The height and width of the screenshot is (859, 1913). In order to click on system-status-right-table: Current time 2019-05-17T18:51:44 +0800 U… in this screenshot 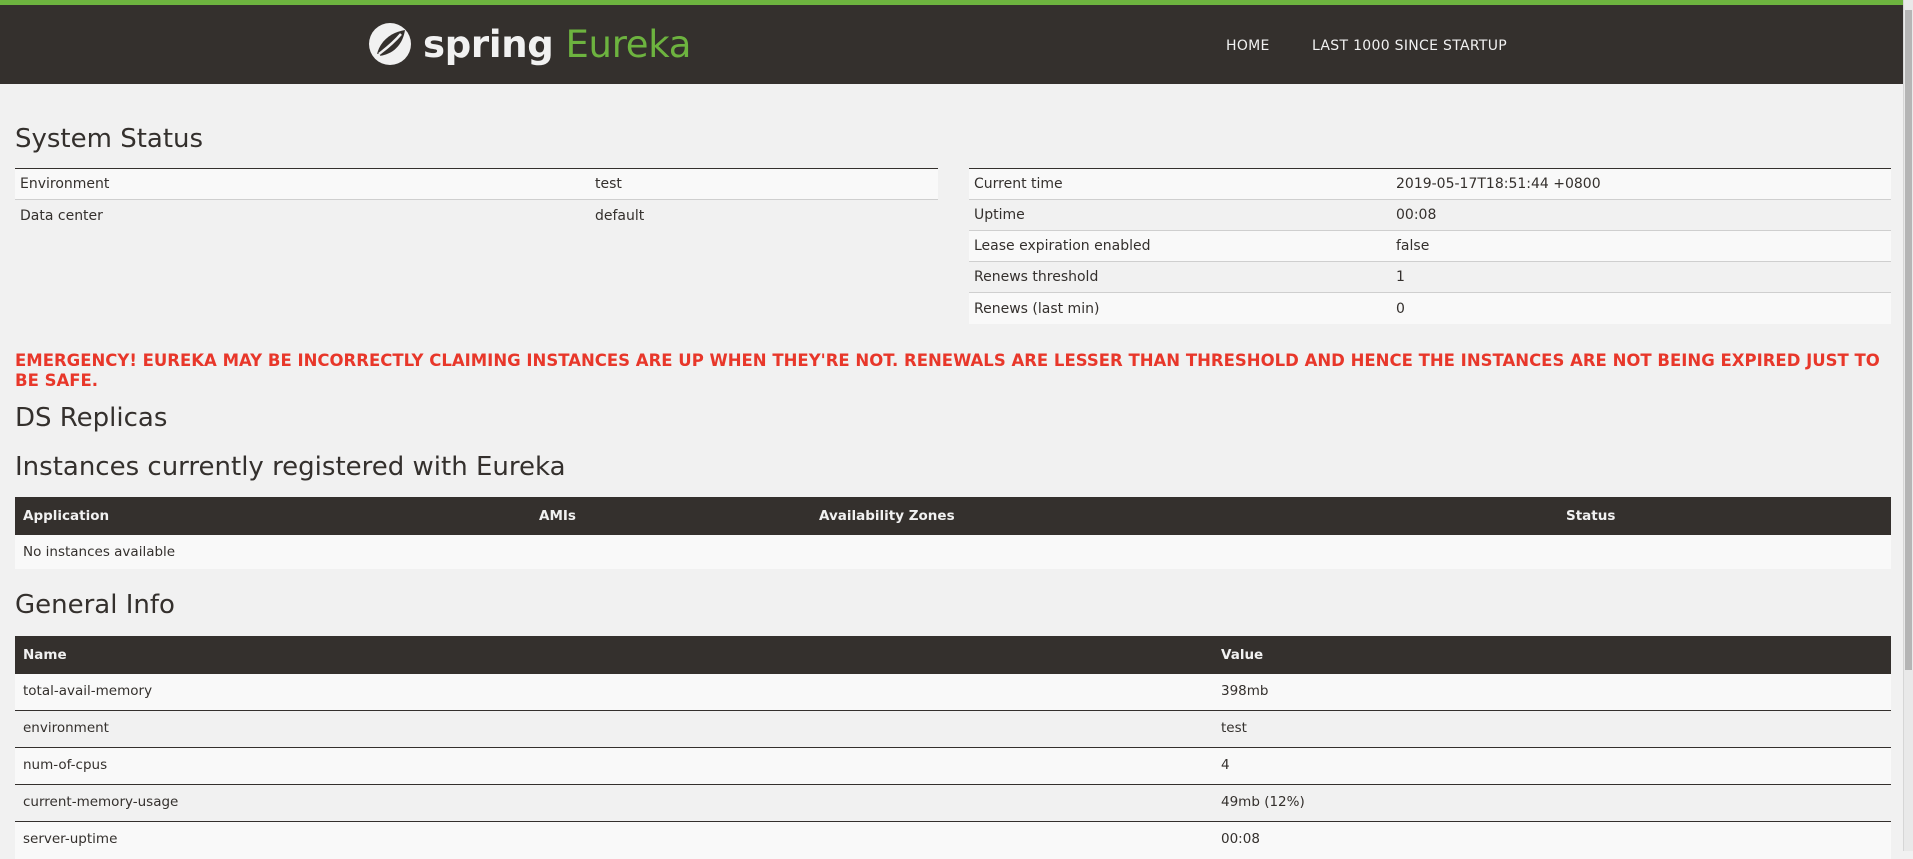, I will do `click(1430, 246)`.